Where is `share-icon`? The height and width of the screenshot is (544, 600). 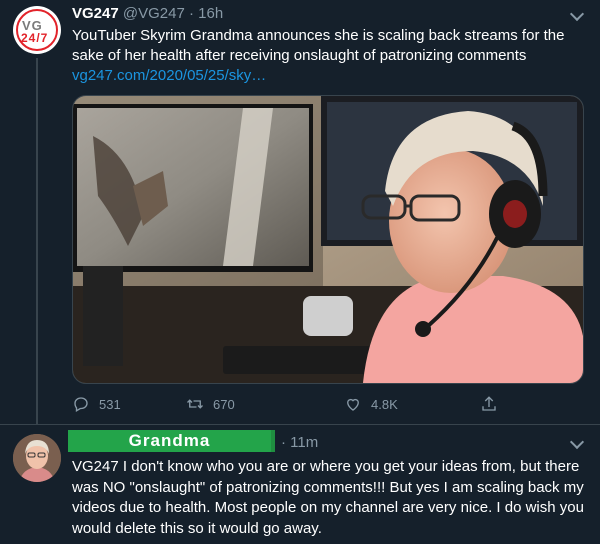
share-icon is located at coordinates (489, 403).